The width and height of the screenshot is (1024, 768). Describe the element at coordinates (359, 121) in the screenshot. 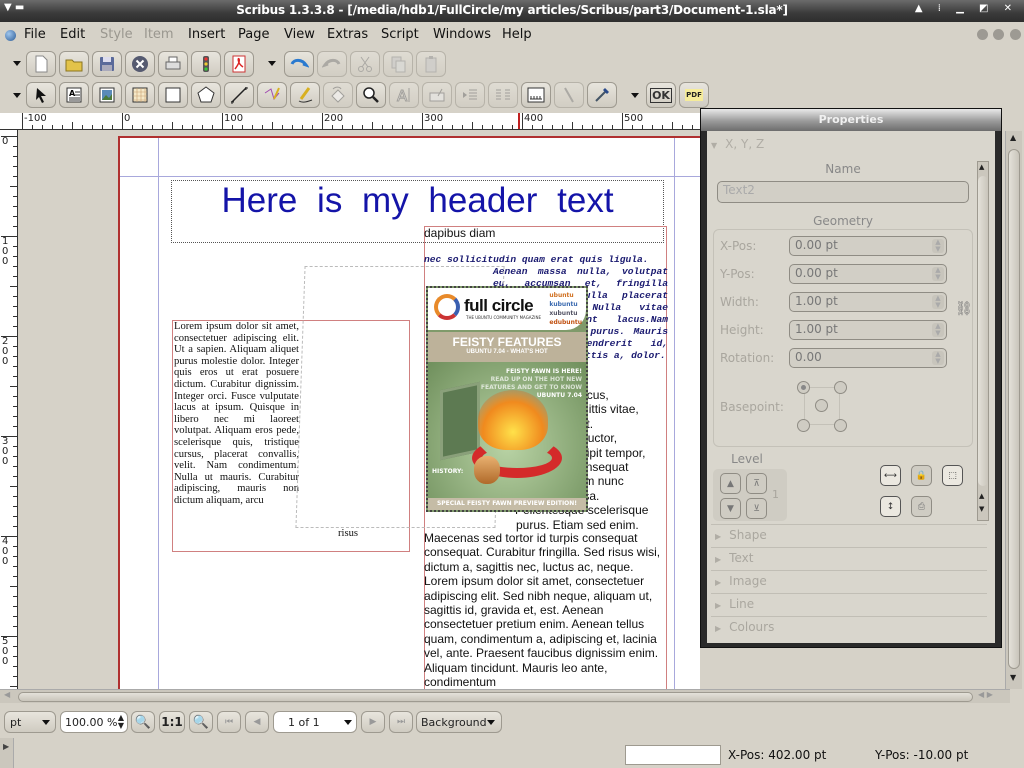

I see `horizontal-ruler: -1000100200300400500600700800` at that location.